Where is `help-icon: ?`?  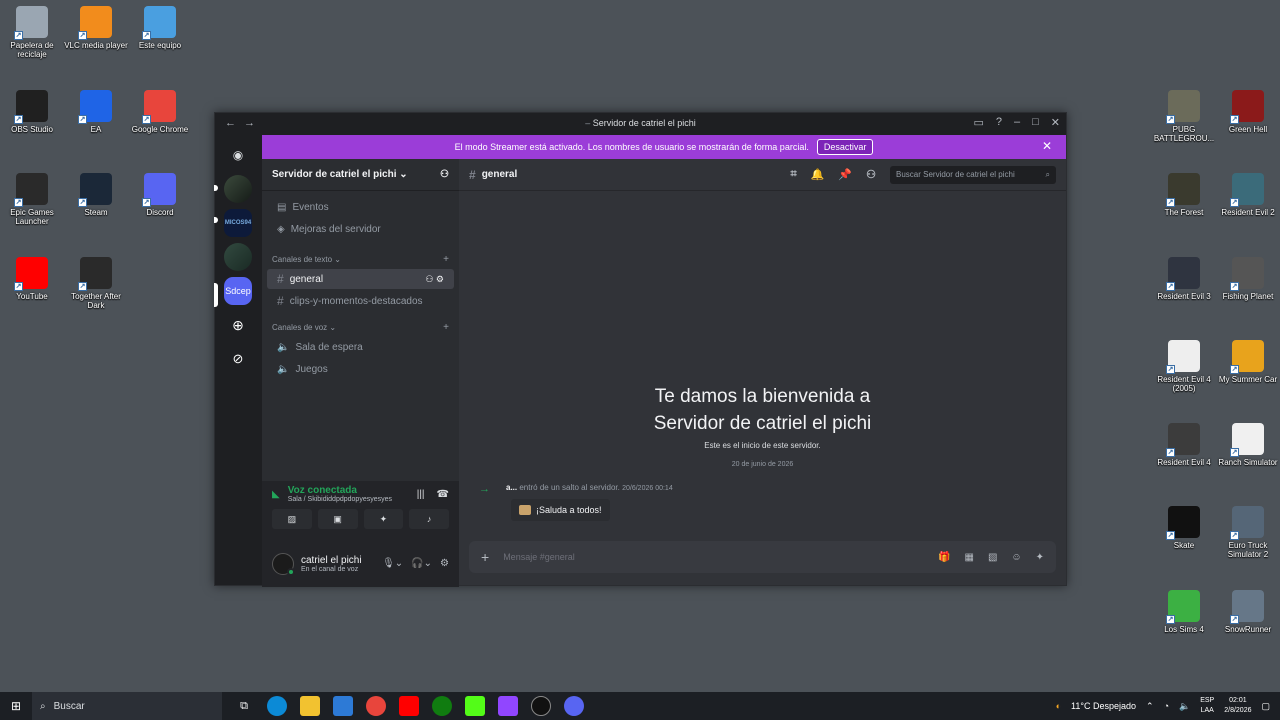
help-icon: ? is located at coordinates (999, 122).